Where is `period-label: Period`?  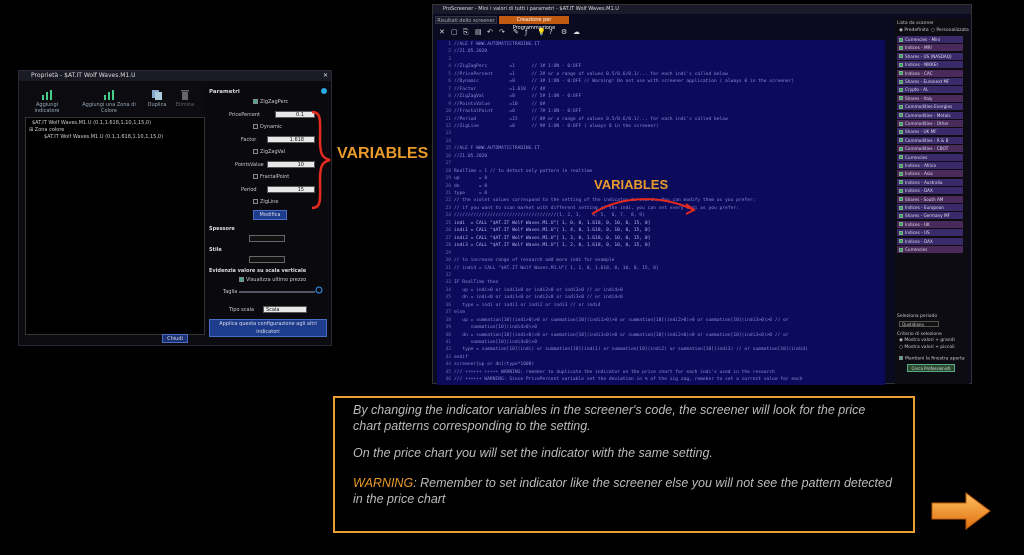
period-label: Period is located at coordinates (249, 190).